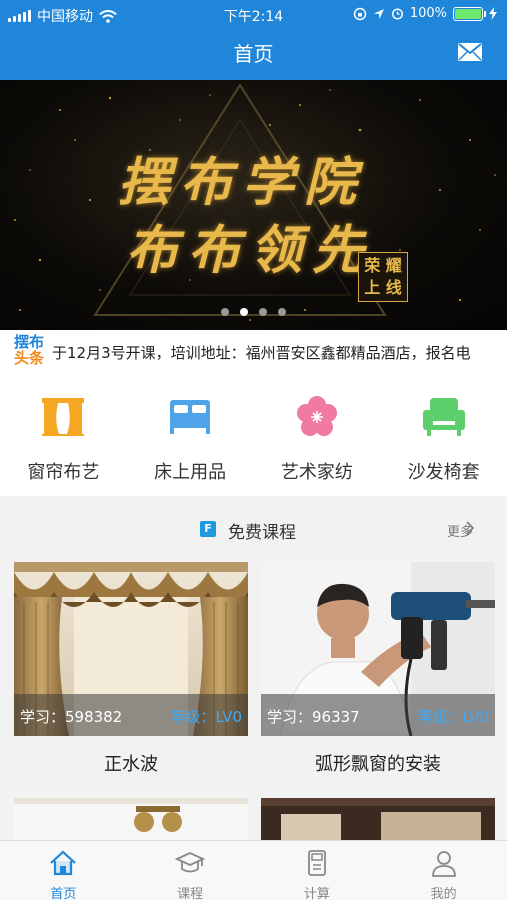  I want to click on course-meta-overlay: 学习：598382 等级：LV0, so click(131, 715).